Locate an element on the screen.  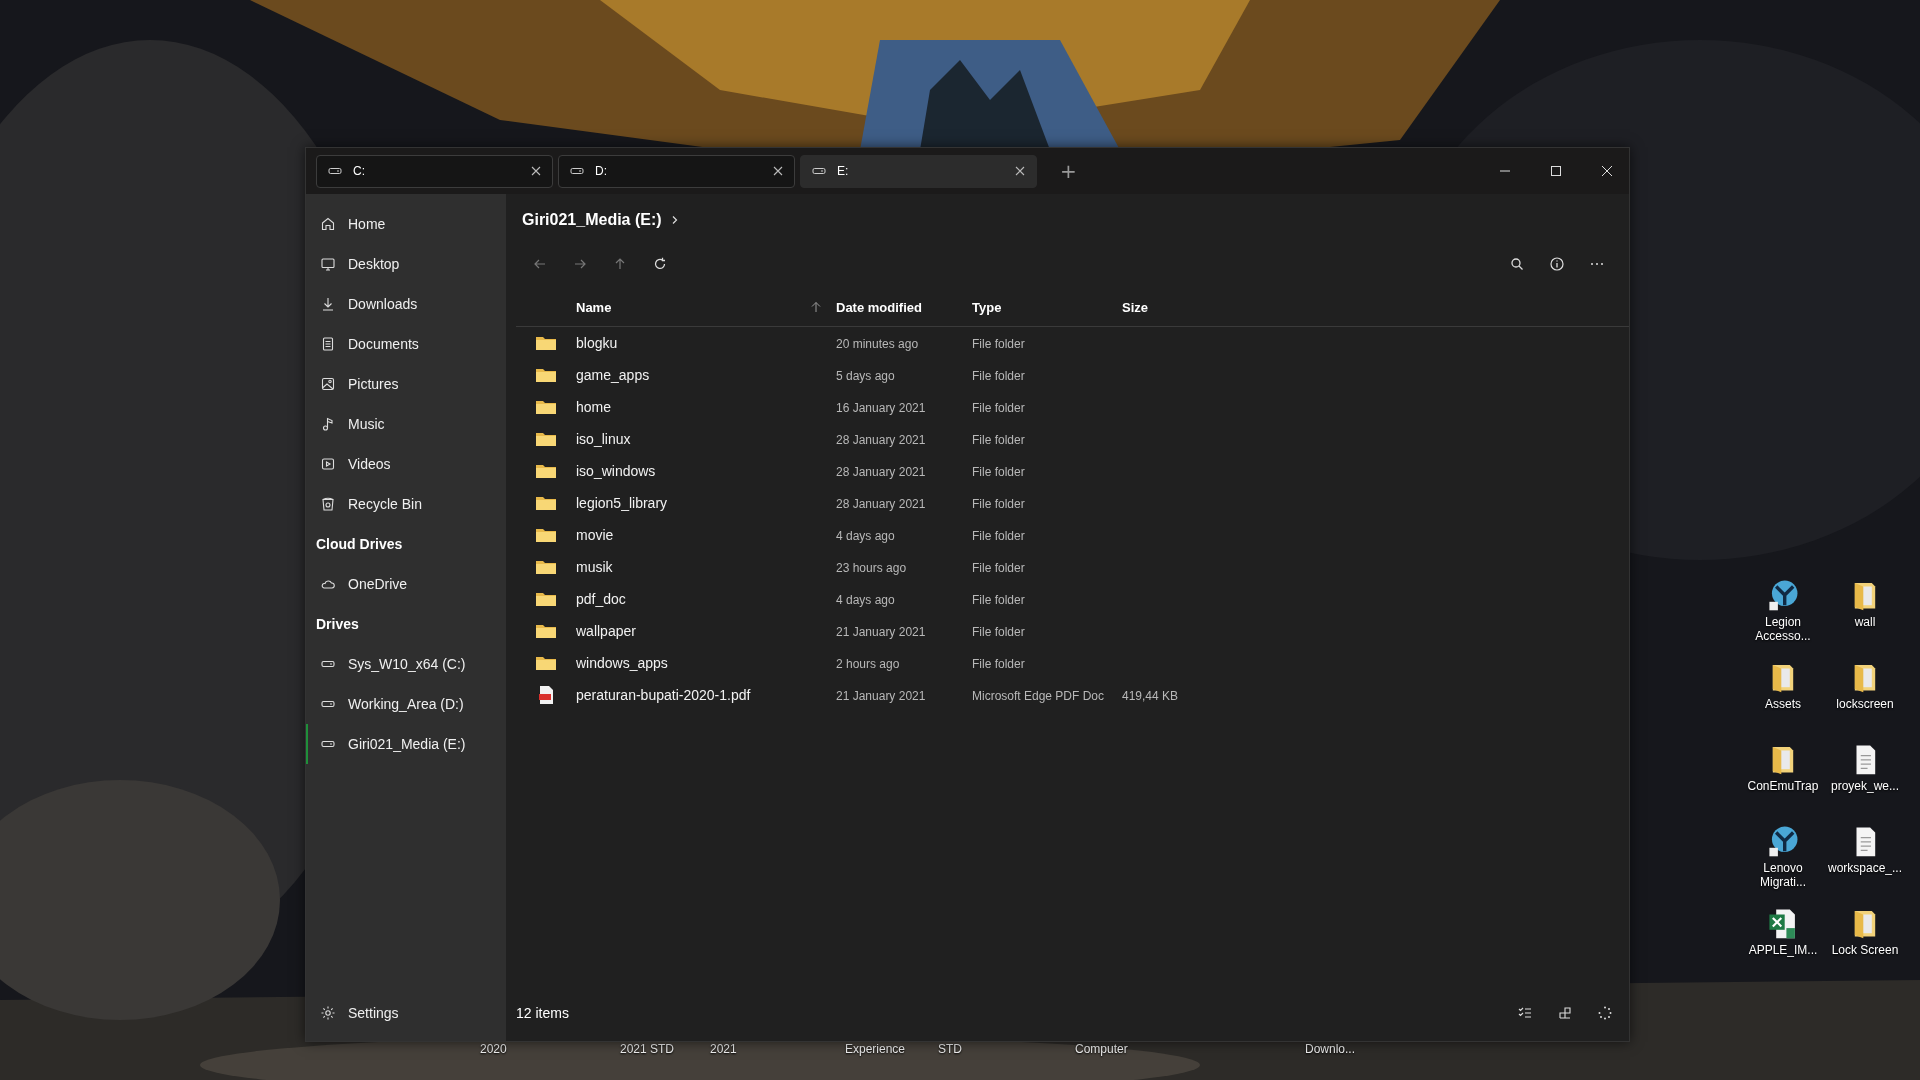
column-header: Name is located at coordinates (594, 307).